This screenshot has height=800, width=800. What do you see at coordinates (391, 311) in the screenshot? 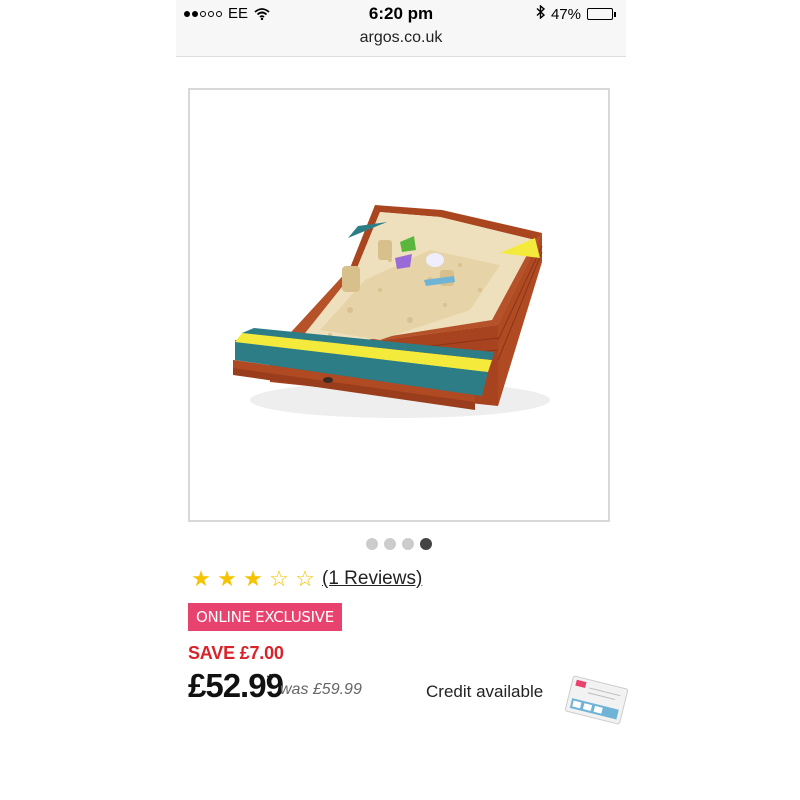
I see `sandpit-product-image` at bounding box center [391, 311].